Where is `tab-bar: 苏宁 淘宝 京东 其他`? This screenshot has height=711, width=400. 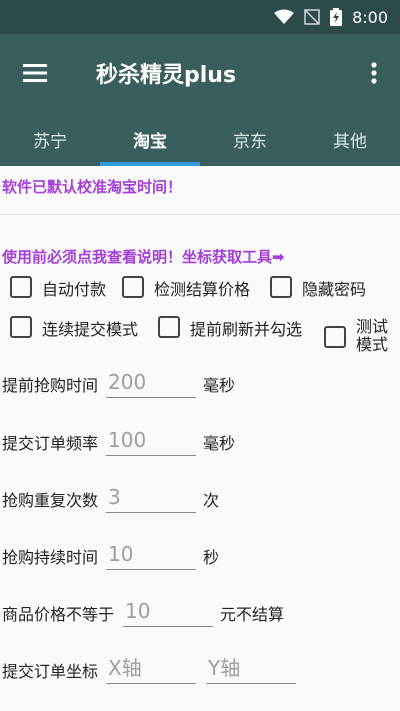 tab-bar: 苏宁 淘宝 京东 其他 is located at coordinates (200, 139).